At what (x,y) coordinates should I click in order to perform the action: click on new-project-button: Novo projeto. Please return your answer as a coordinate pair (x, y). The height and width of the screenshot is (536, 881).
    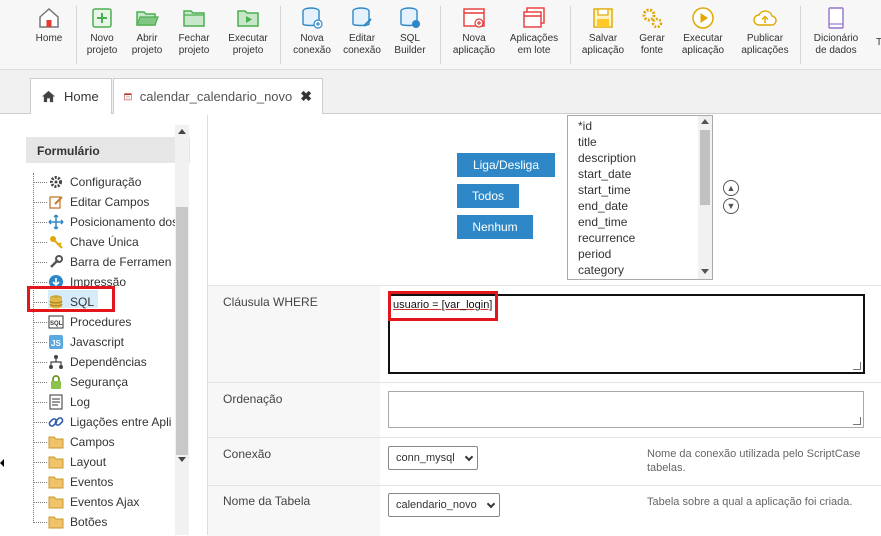
    Looking at the image, I should click on (102, 31).